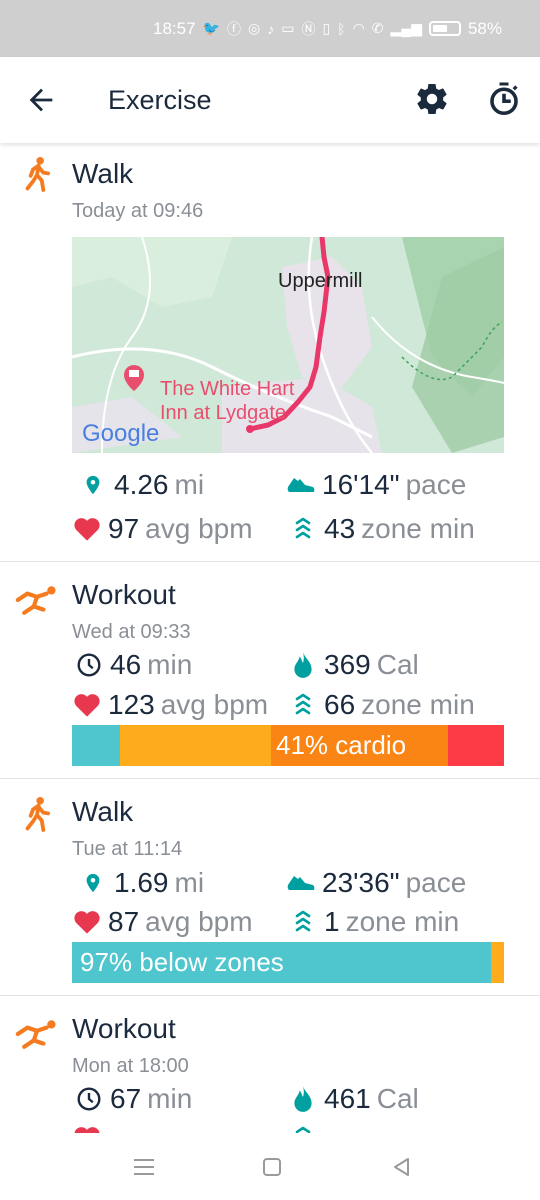 This screenshot has width=540, height=1200. I want to click on activity-date: Tue at 11:14, so click(127, 849).